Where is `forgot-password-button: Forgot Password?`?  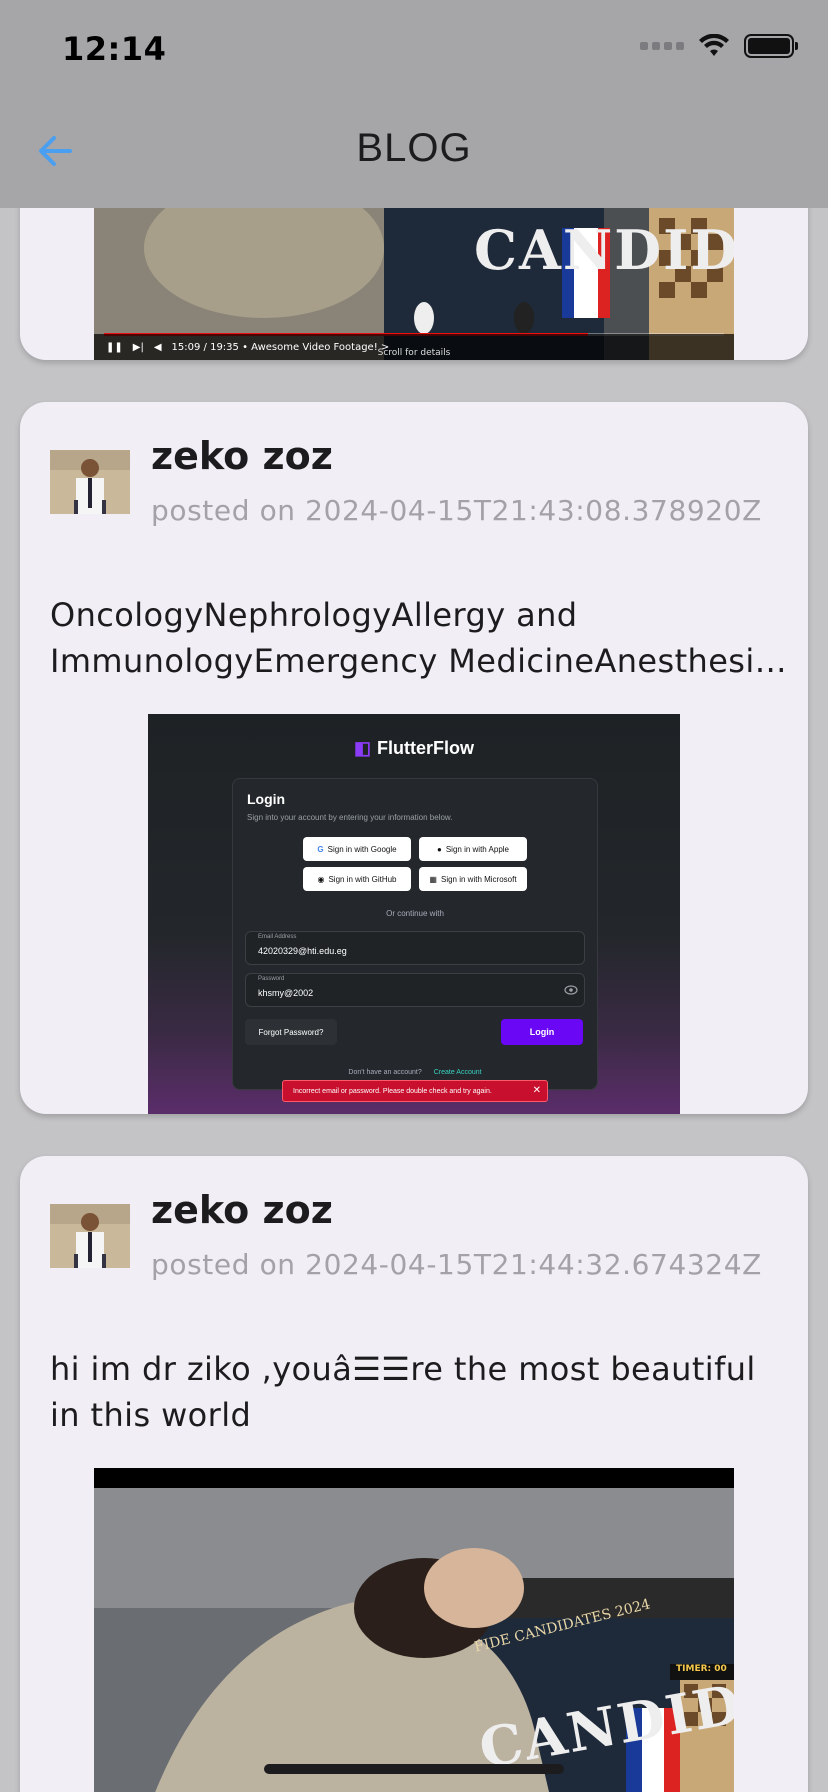 forgot-password-button: Forgot Password? is located at coordinates (291, 1032).